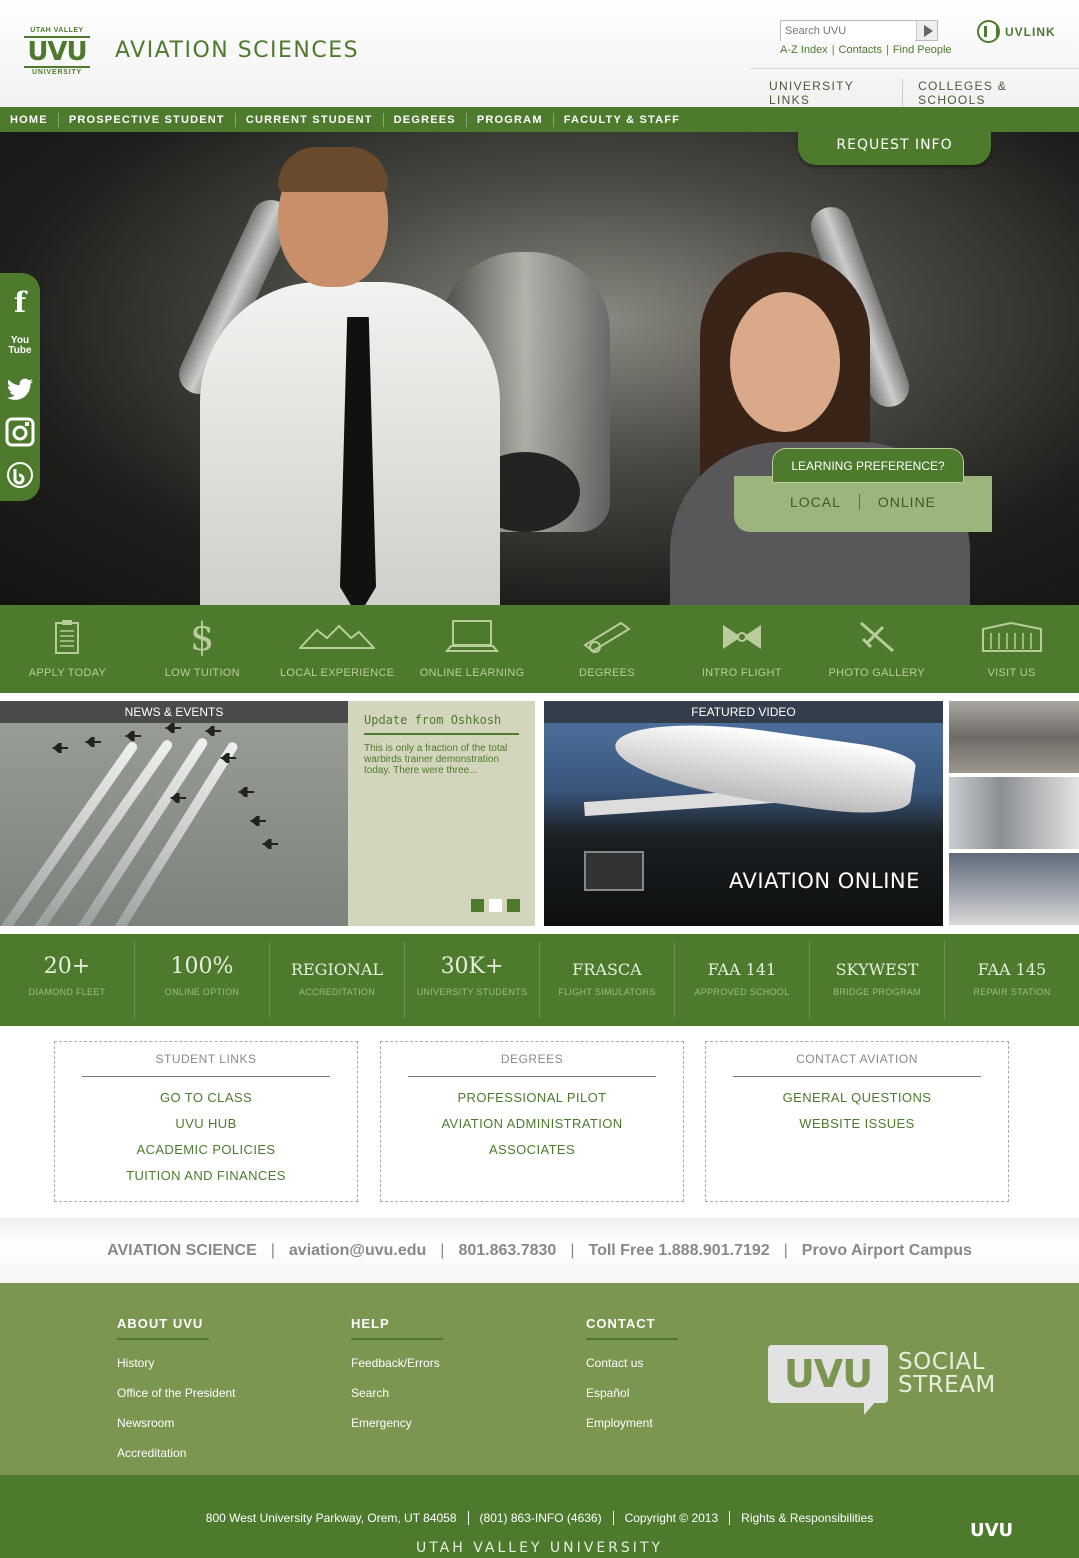 Image resolution: width=1079 pixels, height=1558 pixels. Describe the element at coordinates (202, 637) in the screenshot. I see `dollar-icon: $` at that location.